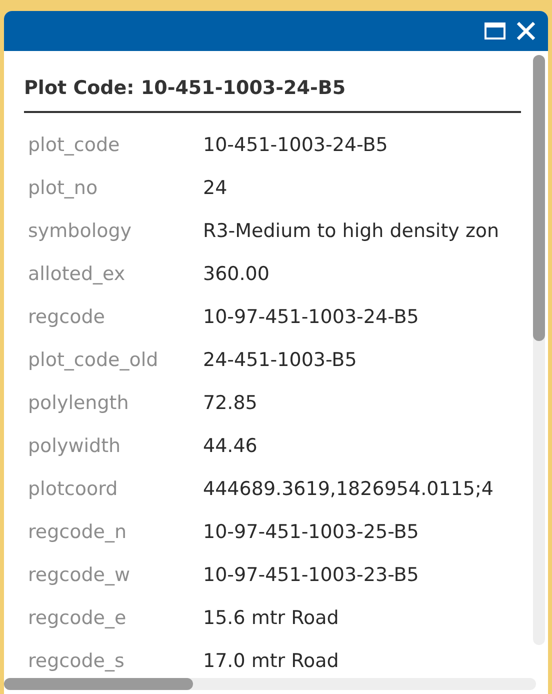  Describe the element at coordinates (74, 445) in the screenshot. I see `field-label: polywidth` at that location.